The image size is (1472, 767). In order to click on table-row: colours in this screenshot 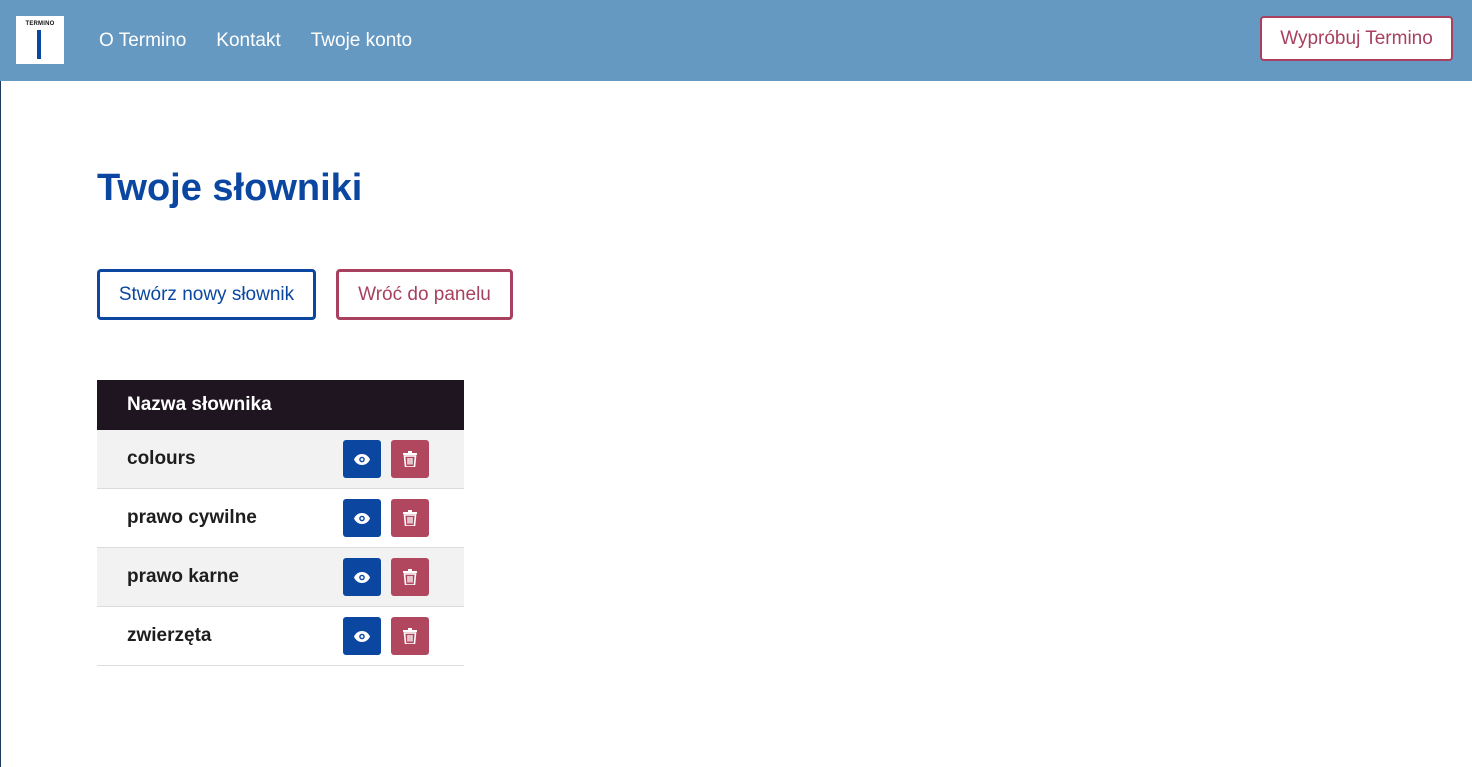, I will do `click(280, 459)`.